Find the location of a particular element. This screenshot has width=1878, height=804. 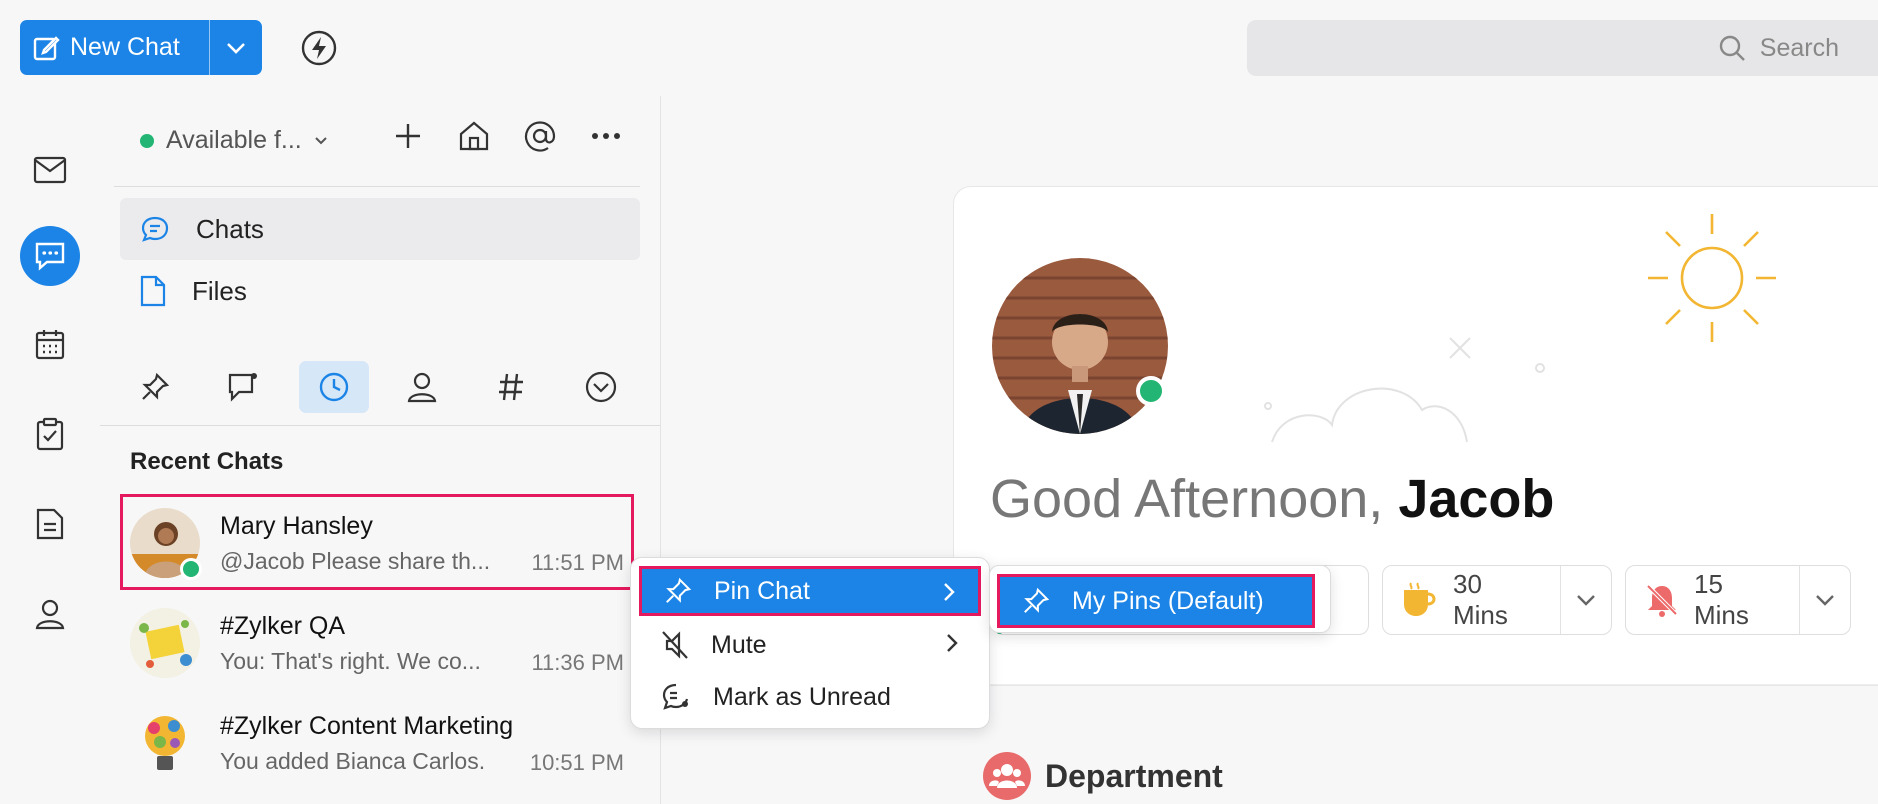

new-chat-dropdown is located at coordinates (236, 47).